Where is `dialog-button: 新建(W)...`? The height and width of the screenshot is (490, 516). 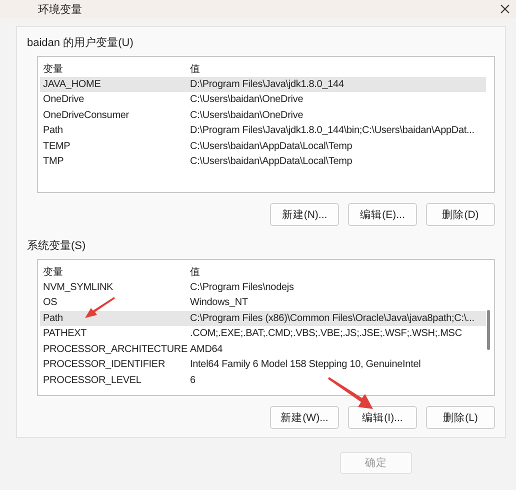
dialog-button: 新建(W)... is located at coordinates (304, 417).